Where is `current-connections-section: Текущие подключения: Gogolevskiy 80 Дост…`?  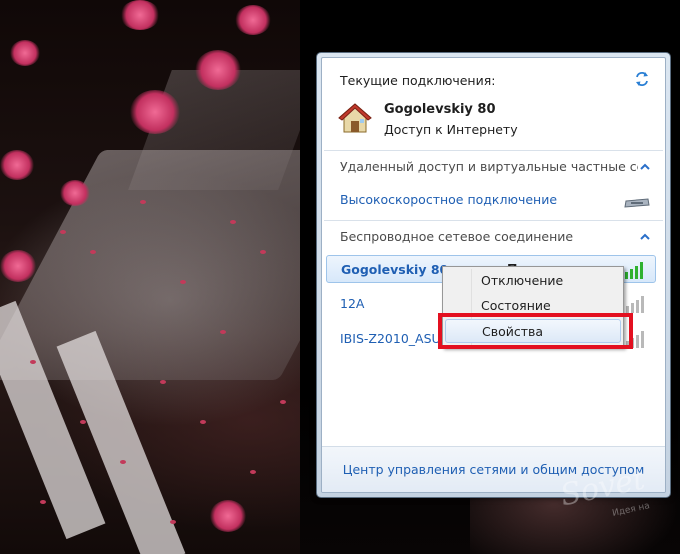
current-connections-section: Текущие подключения: Gogolevskiy 80 Дост… is located at coordinates (493, 104).